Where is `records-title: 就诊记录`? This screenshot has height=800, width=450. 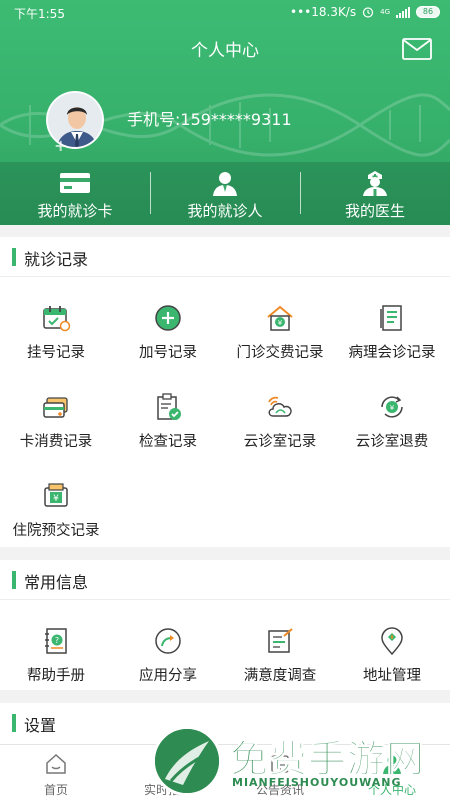 records-title: 就诊记录 is located at coordinates (56, 259).